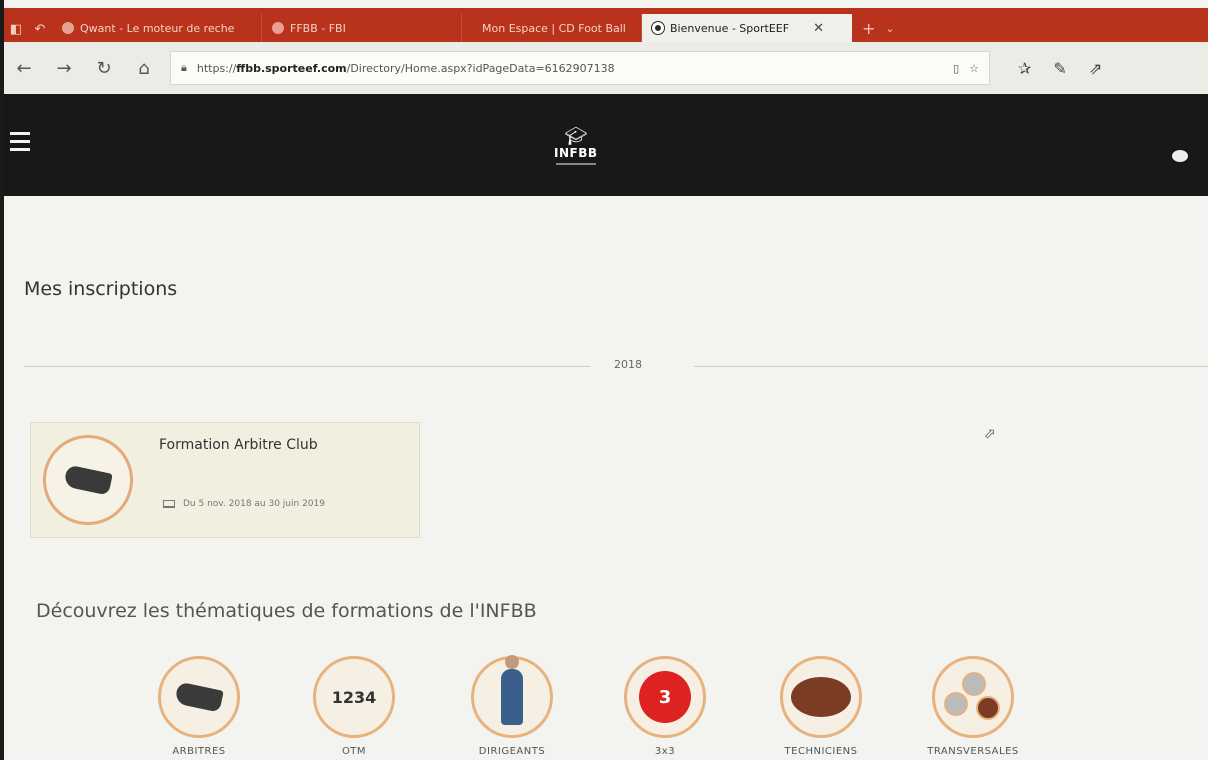 This screenshot has width=1208, height=760. I want to click on theme-otm: 1234 OTM, so click(354, 706).